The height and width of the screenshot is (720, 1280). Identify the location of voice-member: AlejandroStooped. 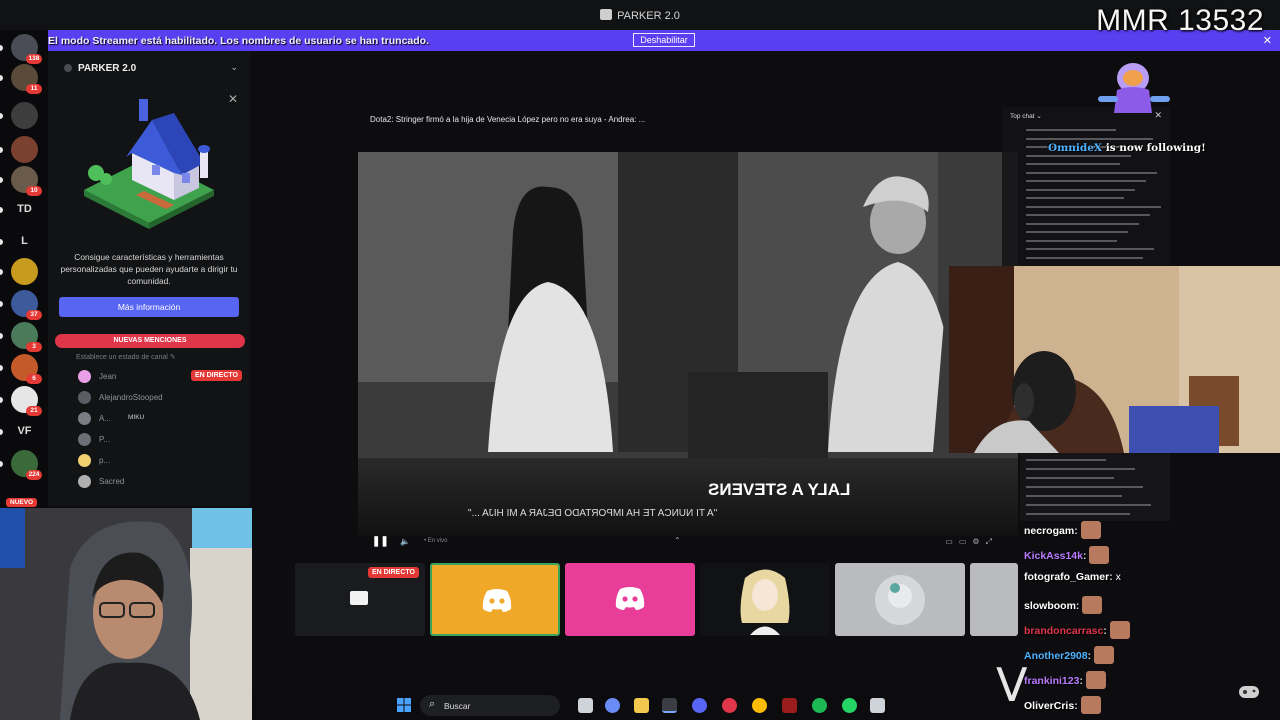
(163, 398).